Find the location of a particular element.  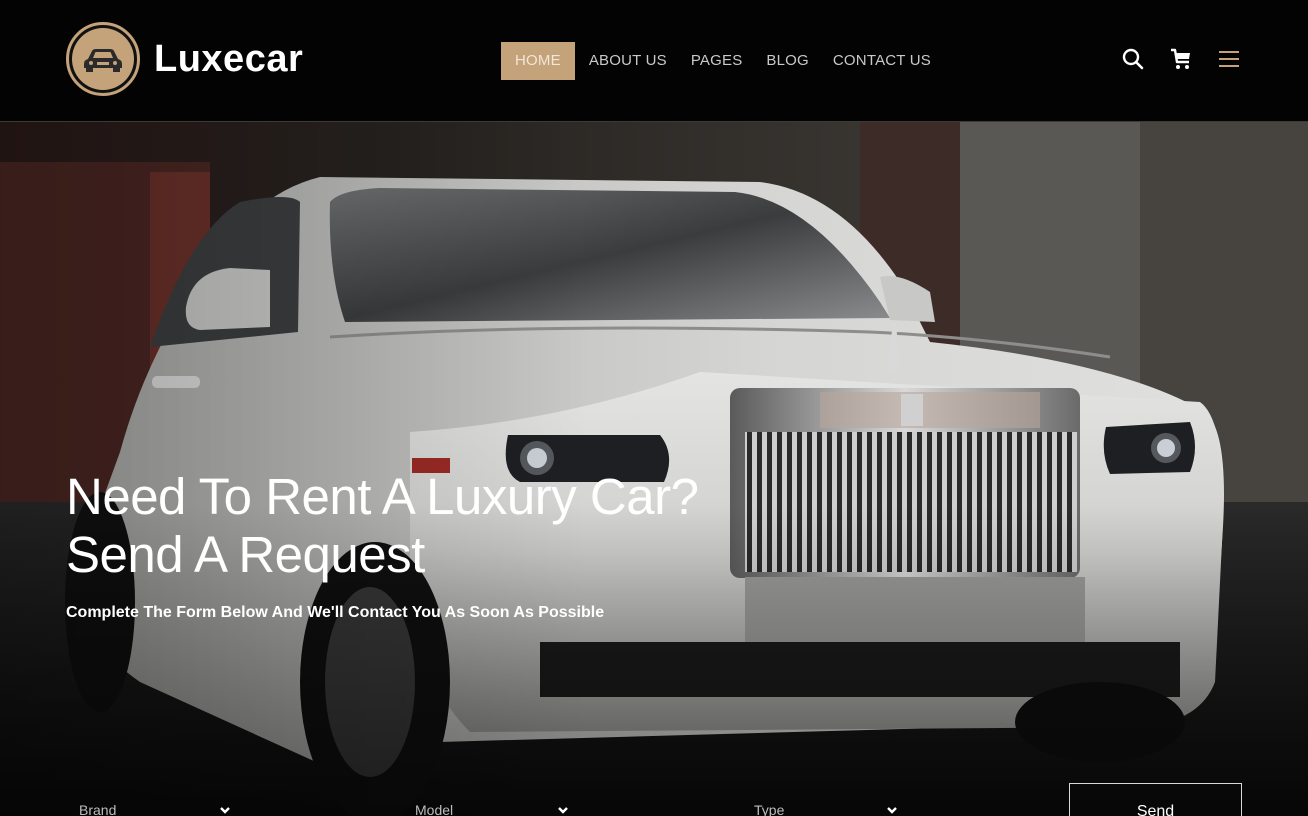

hero-title-line-2: Send A Request is located at coordinates (245, 554).